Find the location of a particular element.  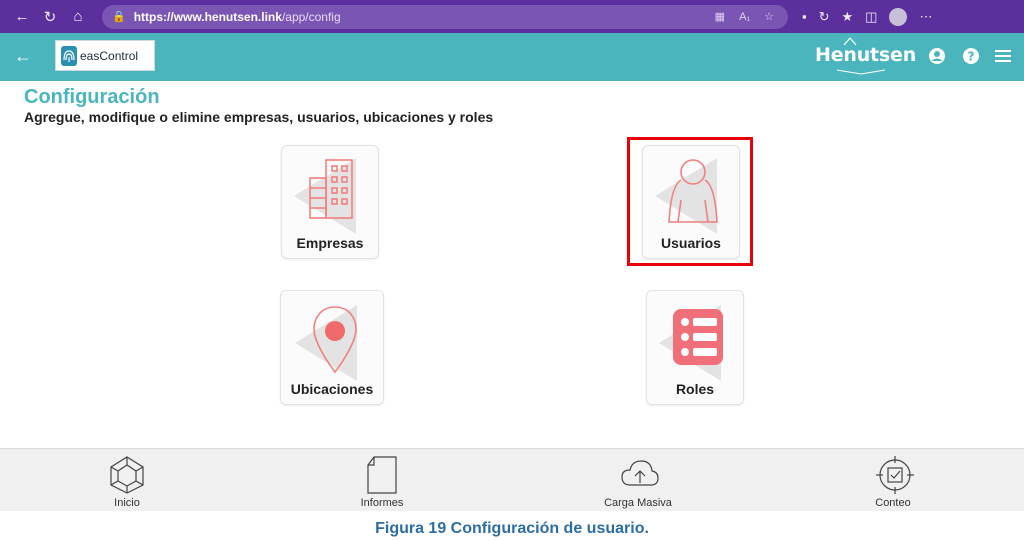

profile-avatar is located at coordinates (898, 16).